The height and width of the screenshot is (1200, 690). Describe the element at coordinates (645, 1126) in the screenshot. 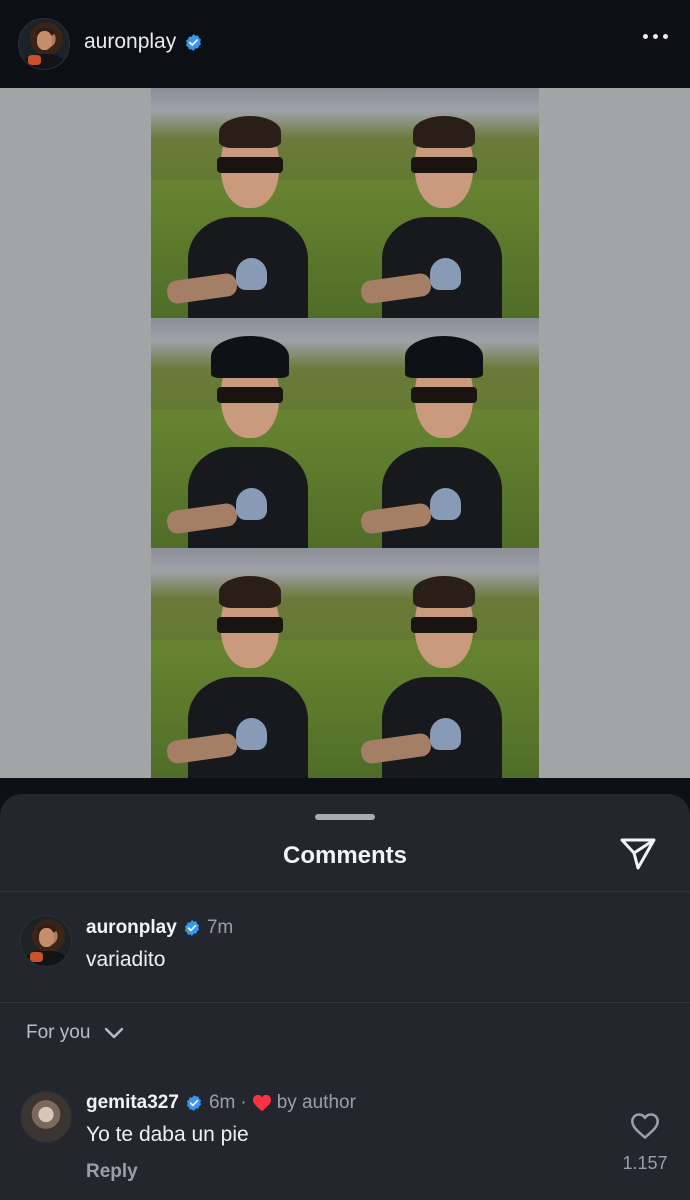

I see `heart-icon` at that location.